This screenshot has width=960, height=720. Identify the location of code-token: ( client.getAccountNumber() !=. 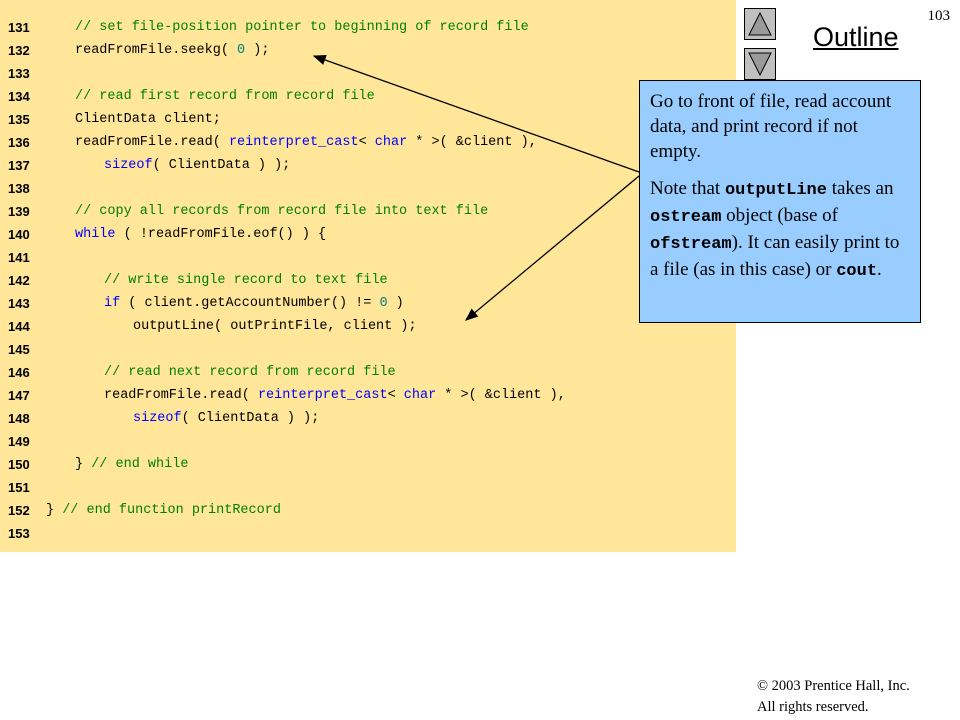
(250, 303).